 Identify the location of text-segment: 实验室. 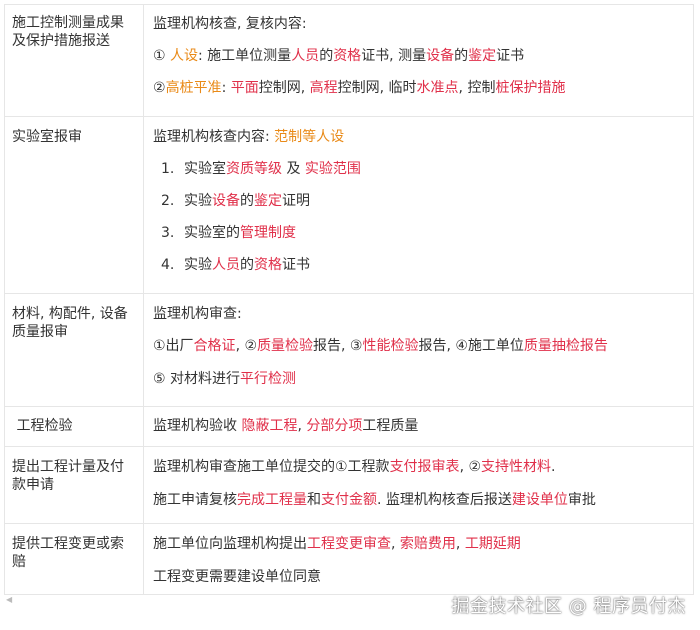
(205, 169).